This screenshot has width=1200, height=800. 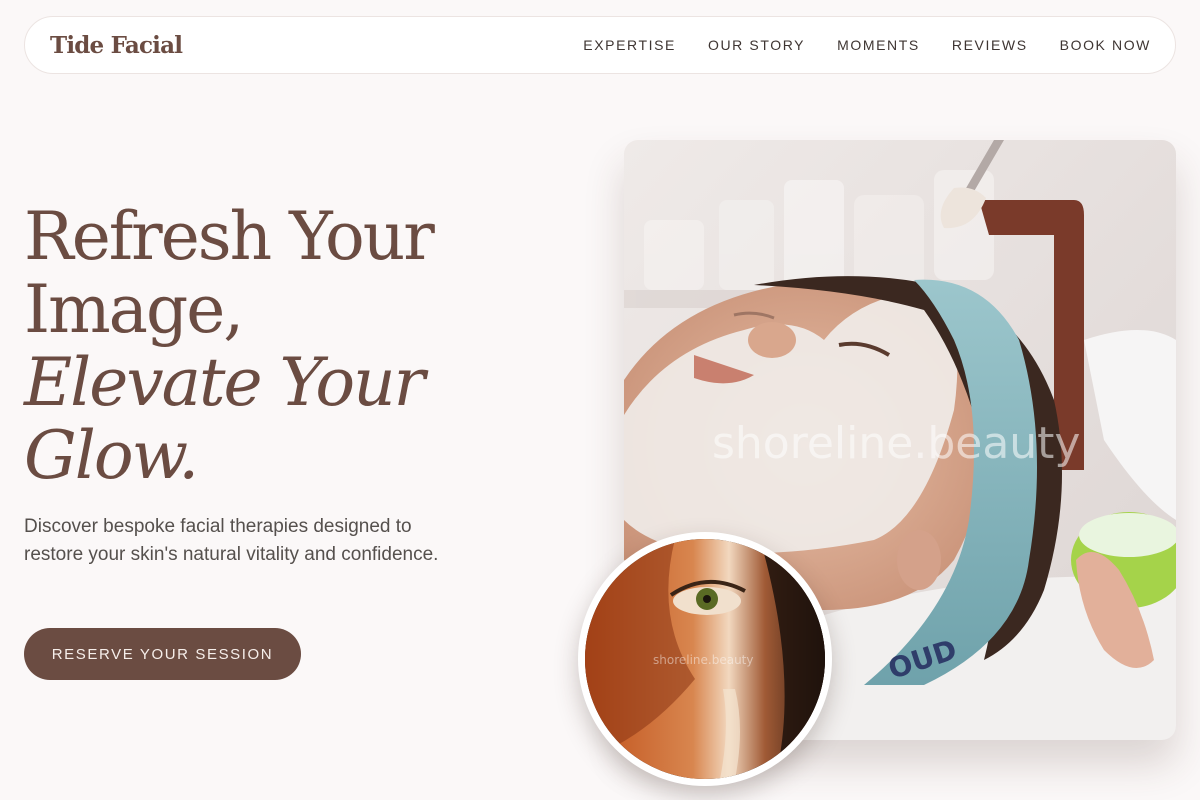 What do you see at coordinates (229, 236) in the screenshot?
I see `hero-title-line-1: Refresh Your` at bounding box center [229, 236].